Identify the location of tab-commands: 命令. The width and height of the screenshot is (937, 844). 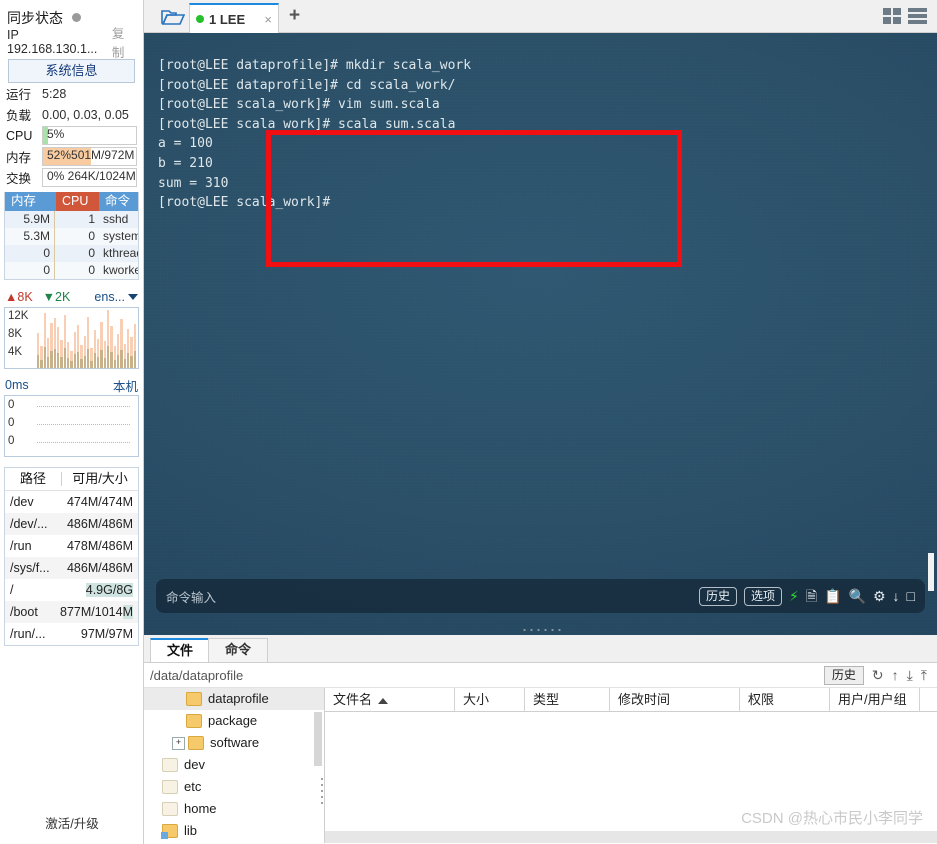
(238, 650).